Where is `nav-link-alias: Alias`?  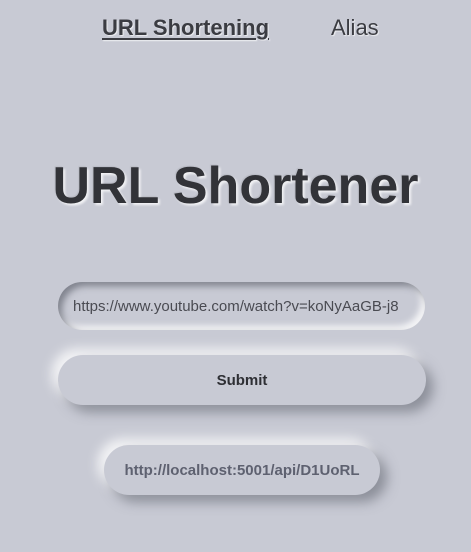 nav-link-alias: Alias is located at coordinates (355, 28).